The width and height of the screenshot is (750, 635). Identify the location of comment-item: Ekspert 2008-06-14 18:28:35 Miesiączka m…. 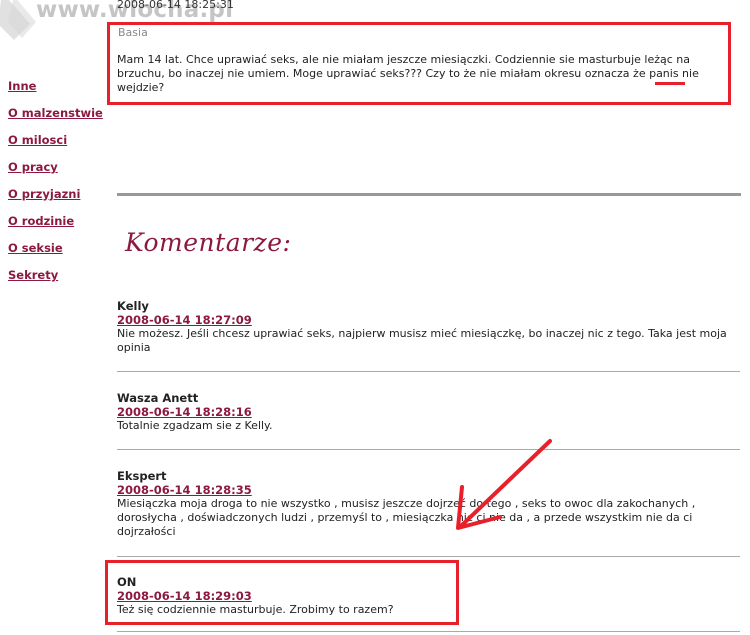
(429, 504).